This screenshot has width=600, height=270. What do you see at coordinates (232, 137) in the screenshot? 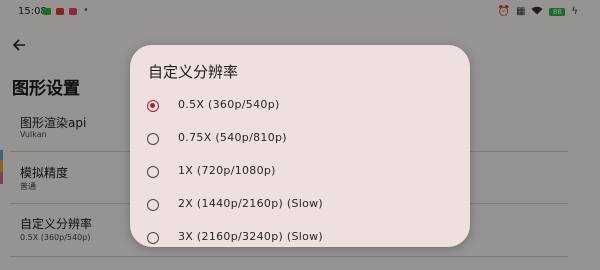
I see `option-label: 0.75X (540p/810p)` at bounding box center [232, 137].